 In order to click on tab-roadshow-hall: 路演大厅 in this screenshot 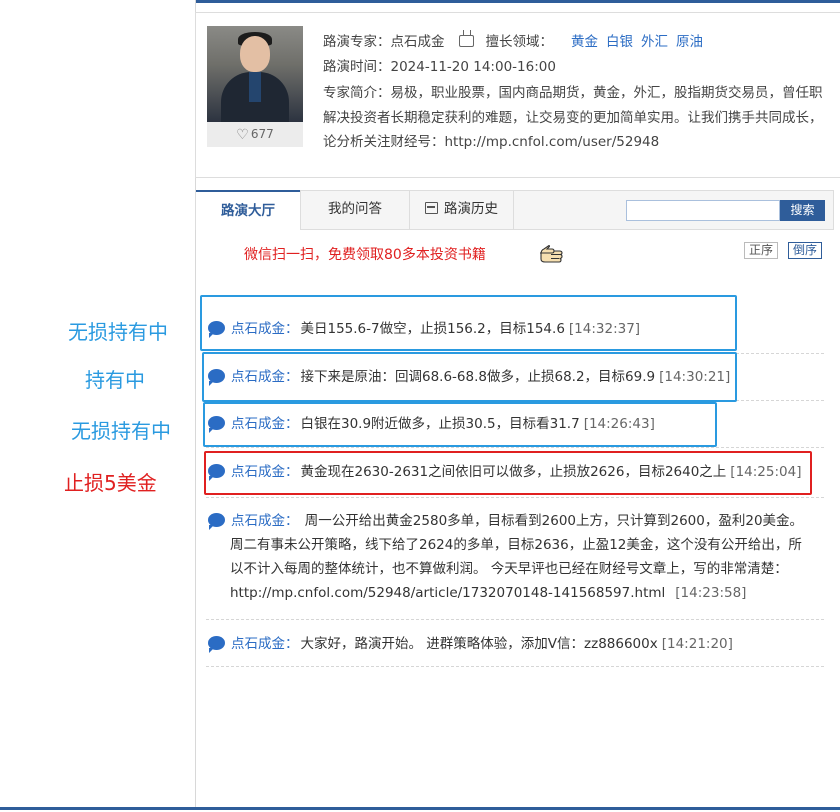, I will do `click(248, 210)`.